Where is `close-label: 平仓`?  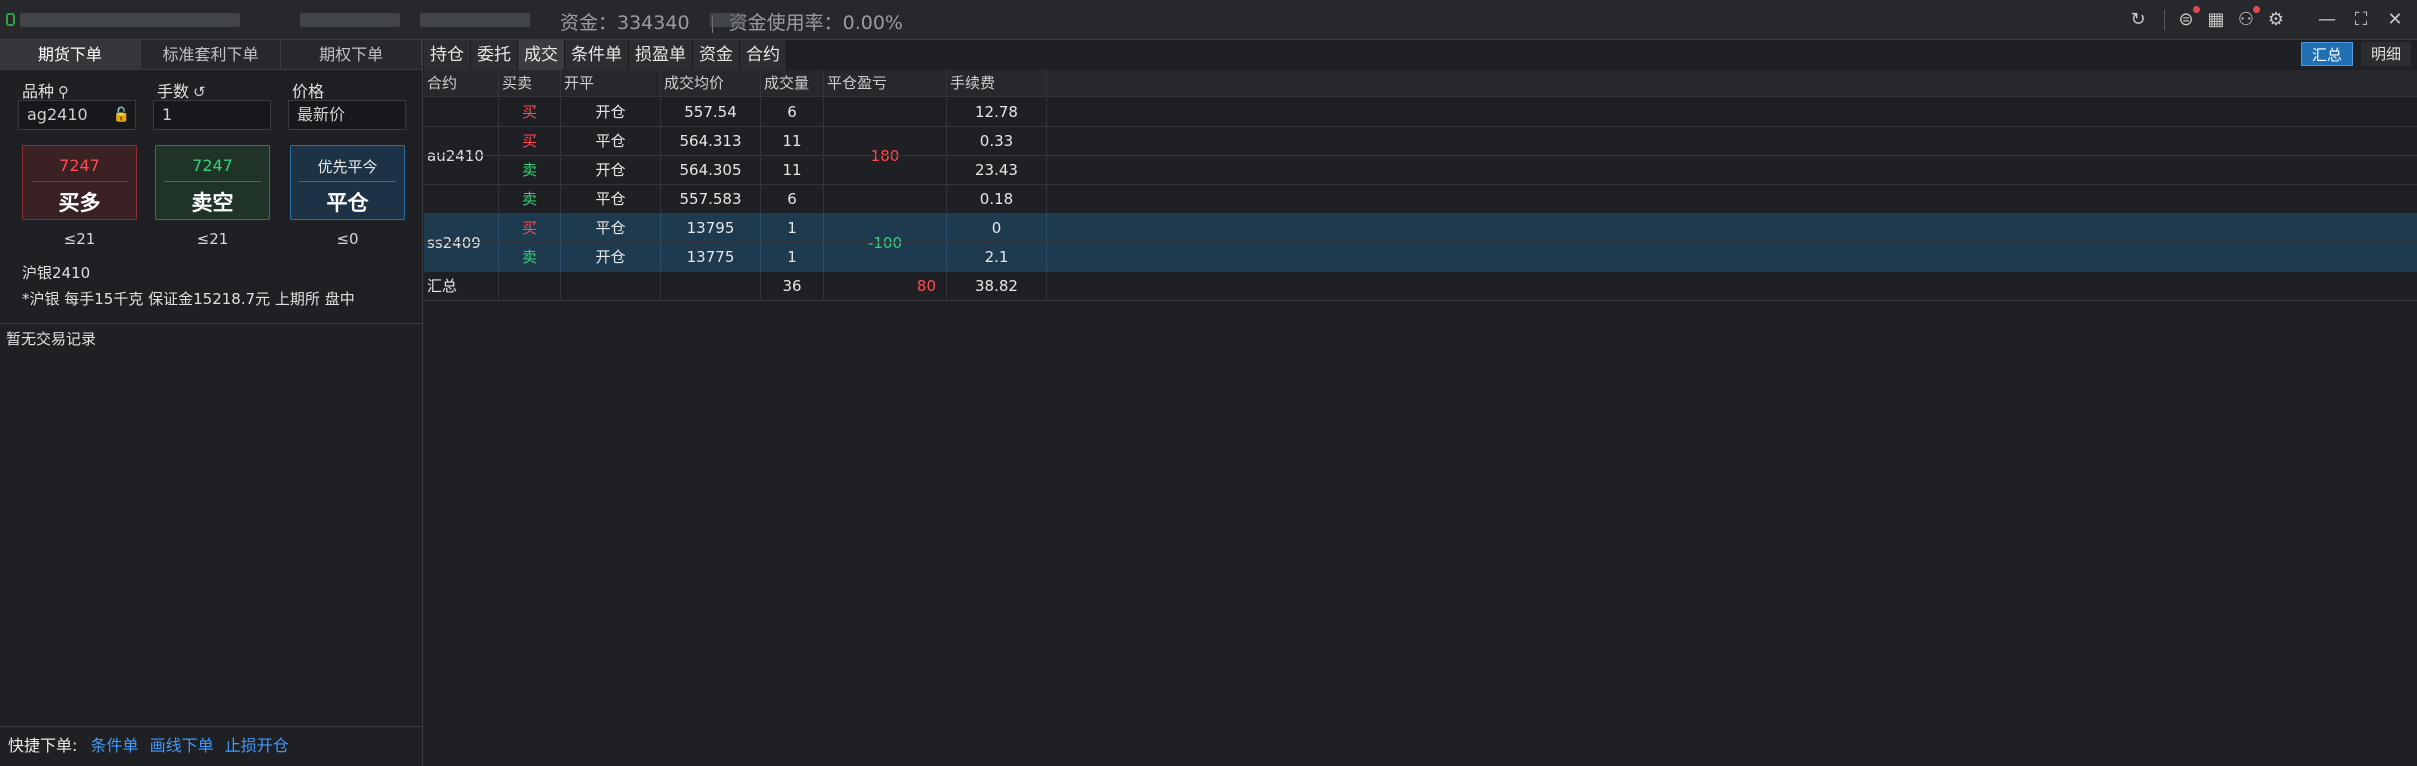
close-label: 平仓 is located at coordinates (347, 203).